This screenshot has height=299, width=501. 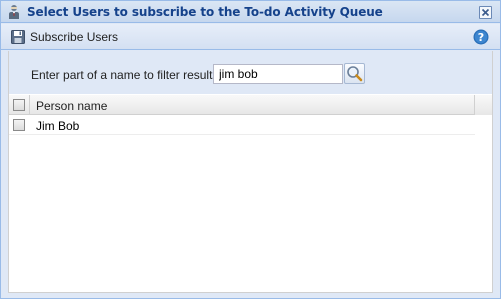 I want to click on table-row: Jim Bob, so click(x=242, y=125).